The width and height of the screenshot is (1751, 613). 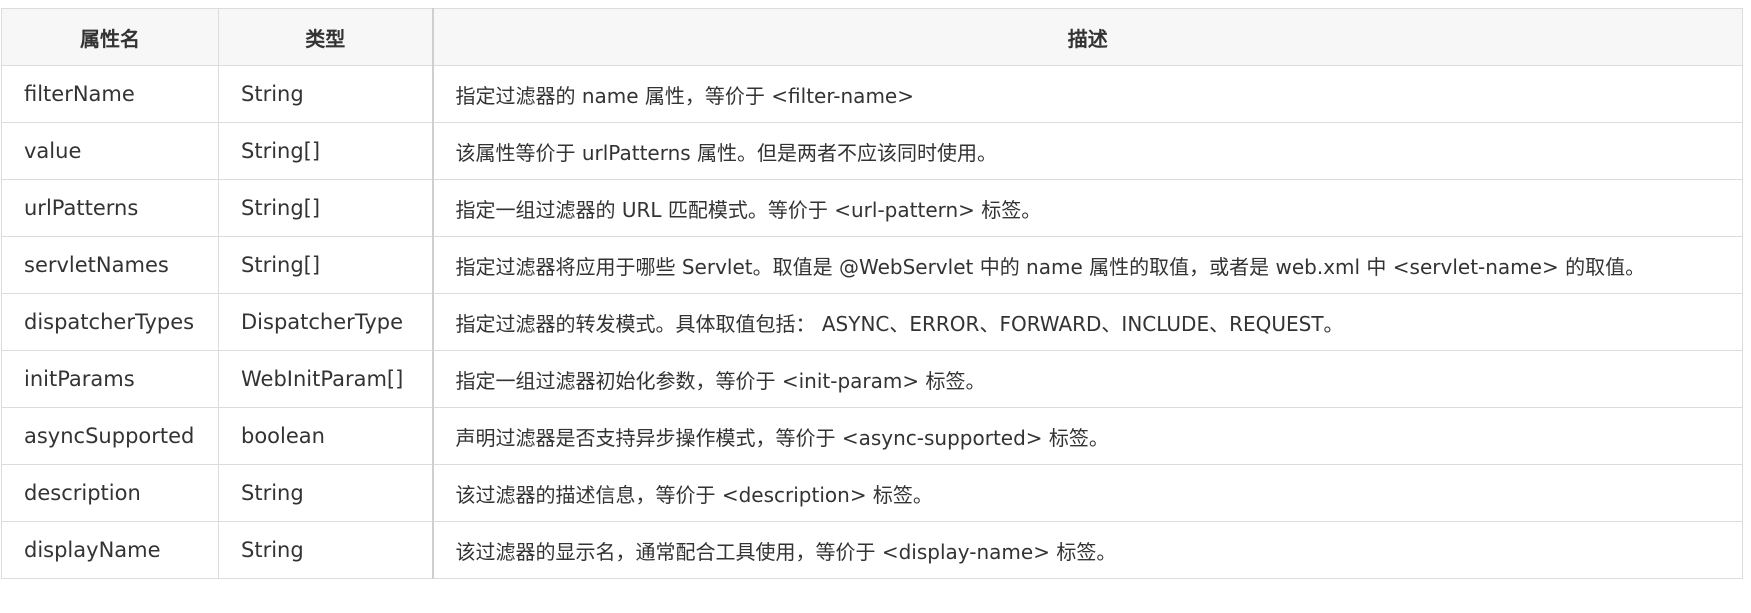 I want to click on cell-attribute-name: servletNames, so click(x=110, y=265).